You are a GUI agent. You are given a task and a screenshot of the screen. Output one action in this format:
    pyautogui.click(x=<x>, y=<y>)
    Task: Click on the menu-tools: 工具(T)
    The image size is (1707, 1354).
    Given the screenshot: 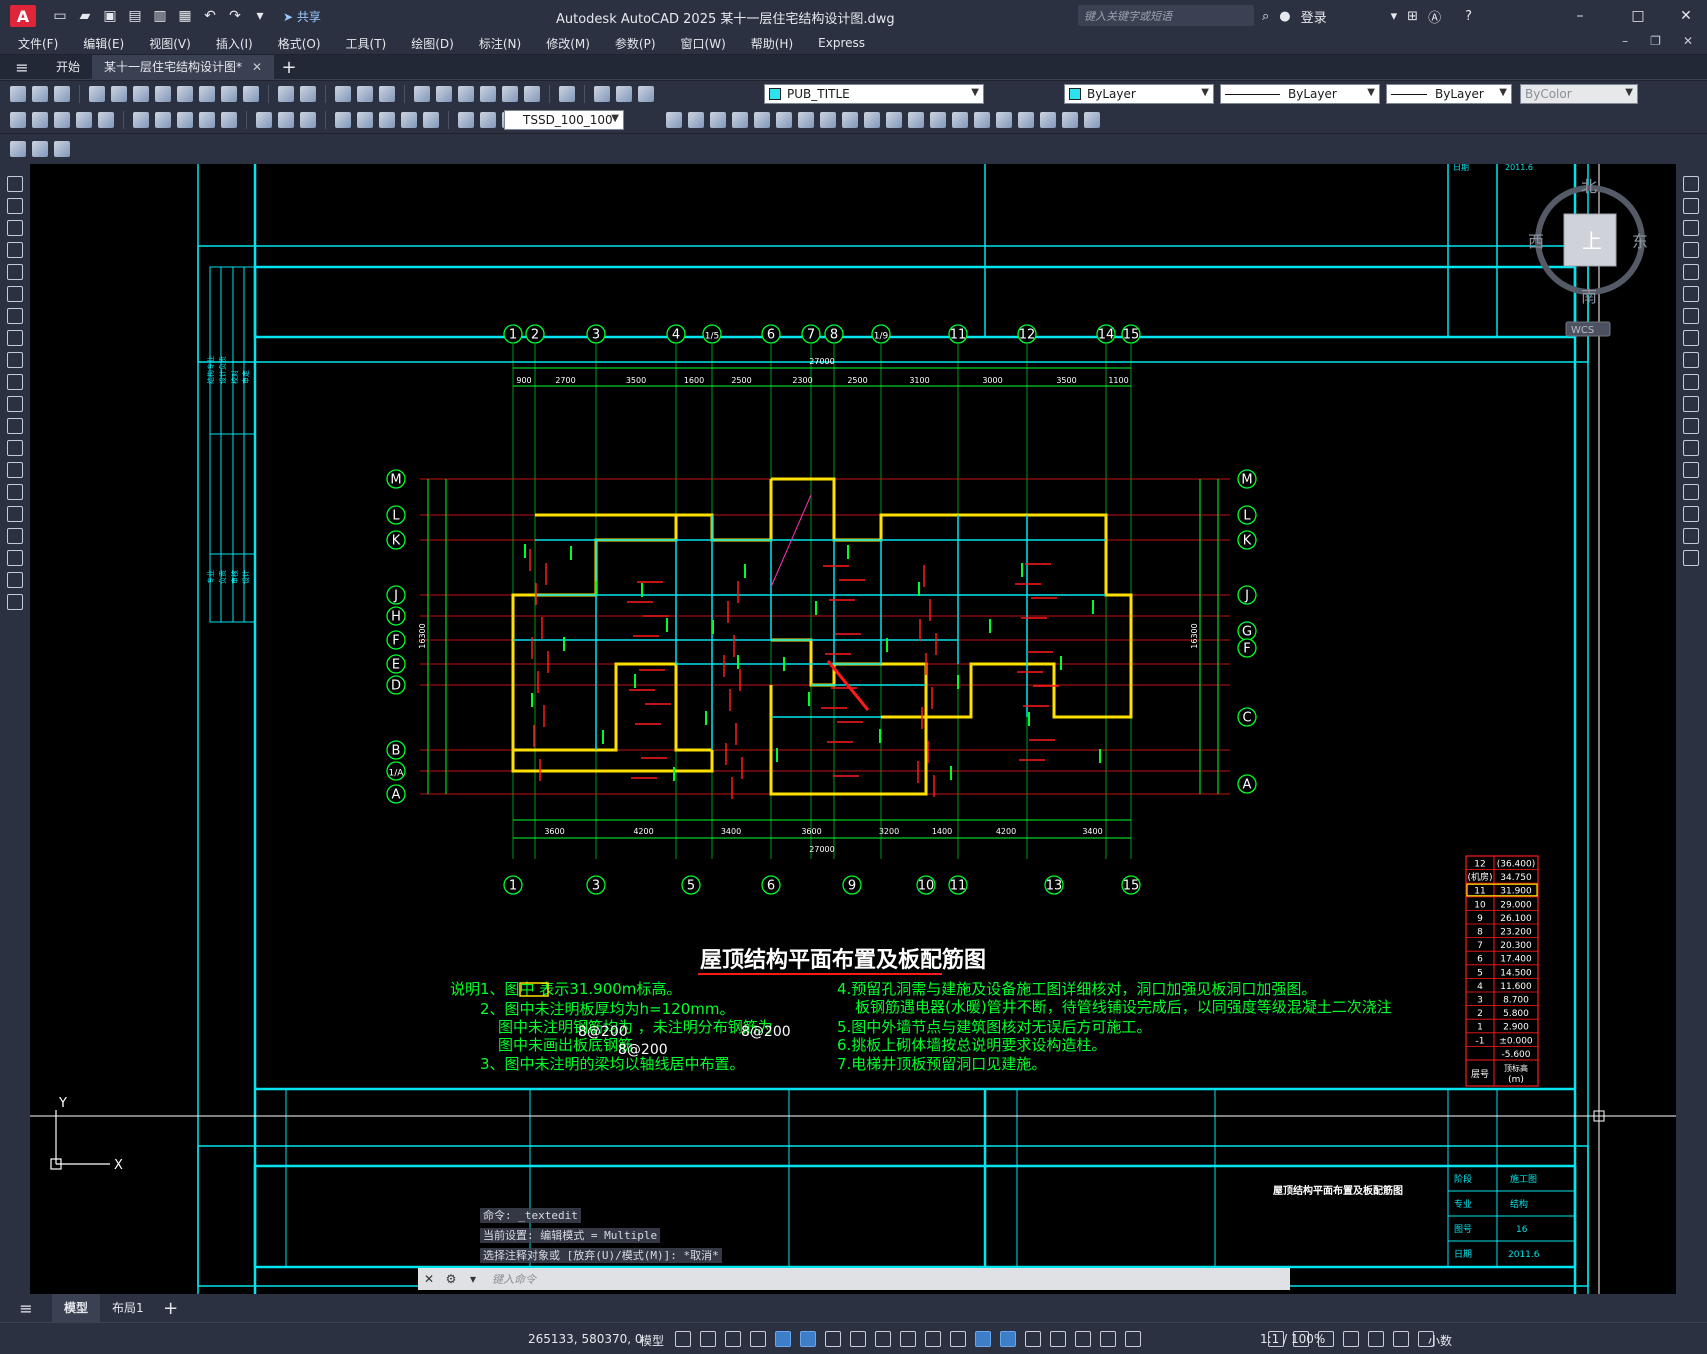 What is the action you would take?
    pyautogui.click(x=366, y=43)
    